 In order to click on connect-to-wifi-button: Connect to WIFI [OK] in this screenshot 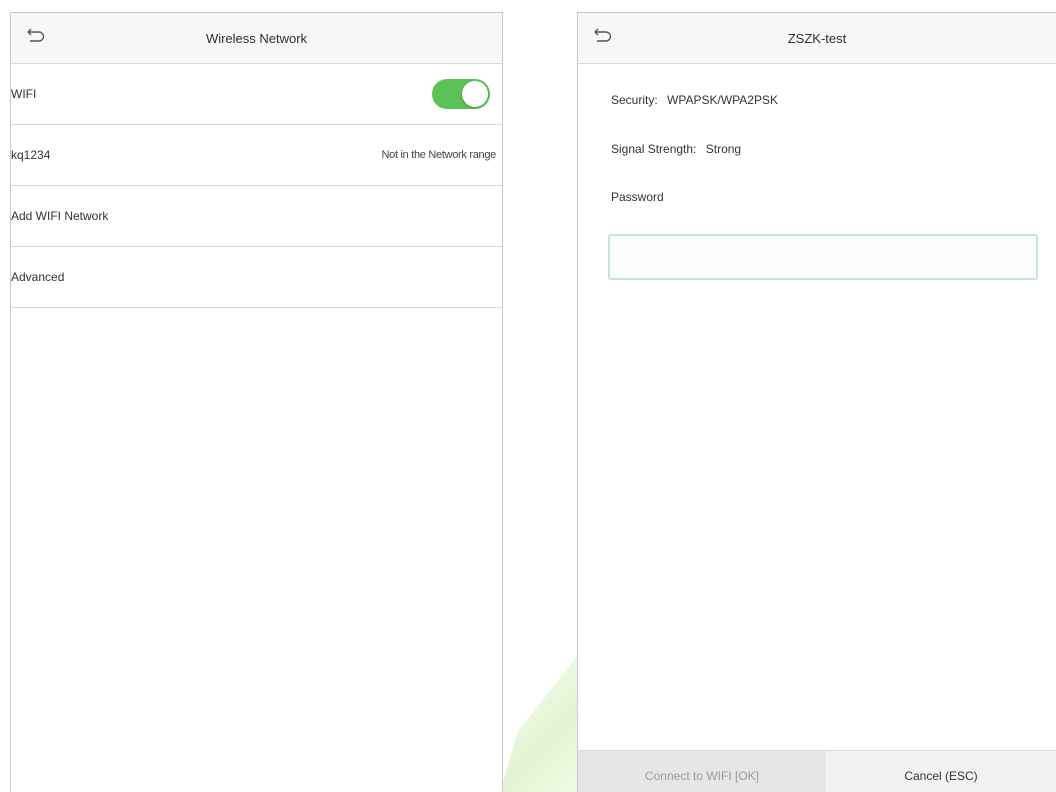, I will do `click(702, 771)`.